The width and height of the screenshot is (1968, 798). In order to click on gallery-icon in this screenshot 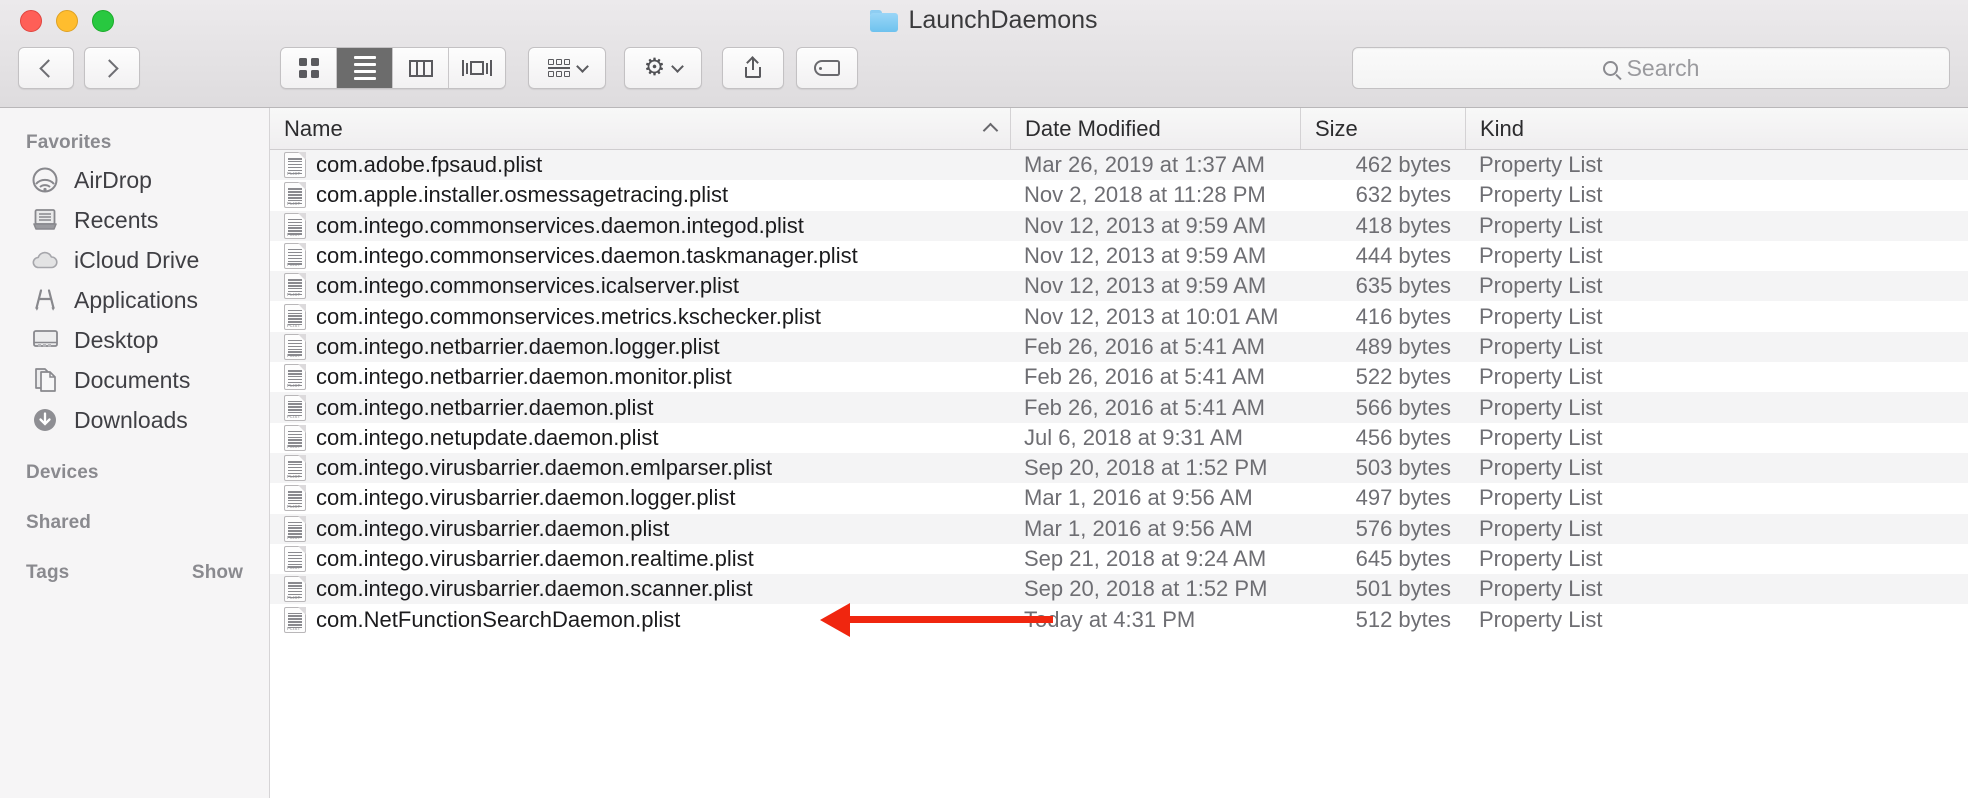, I will do `click(477, 68)`.